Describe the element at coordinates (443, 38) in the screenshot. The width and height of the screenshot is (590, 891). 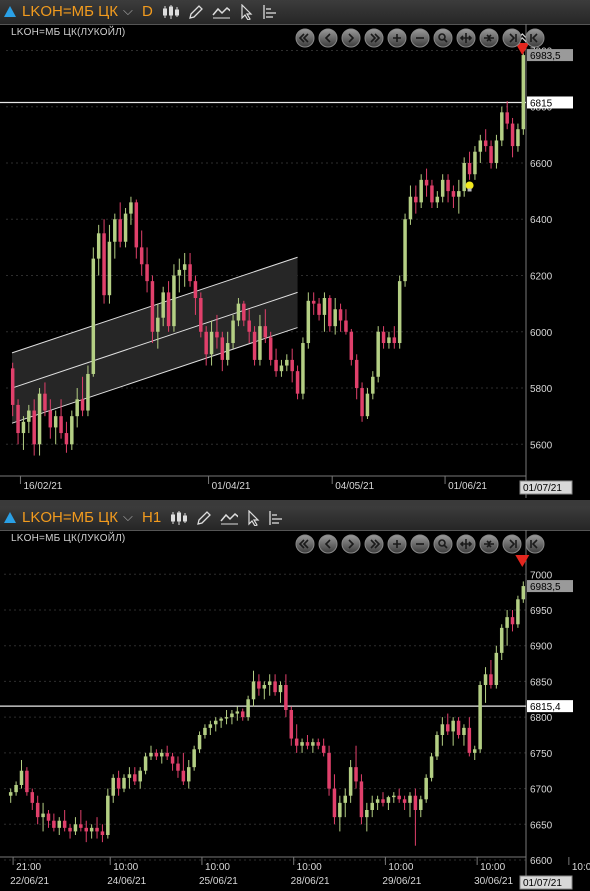
I see `zoom-fit-icon` at that location.